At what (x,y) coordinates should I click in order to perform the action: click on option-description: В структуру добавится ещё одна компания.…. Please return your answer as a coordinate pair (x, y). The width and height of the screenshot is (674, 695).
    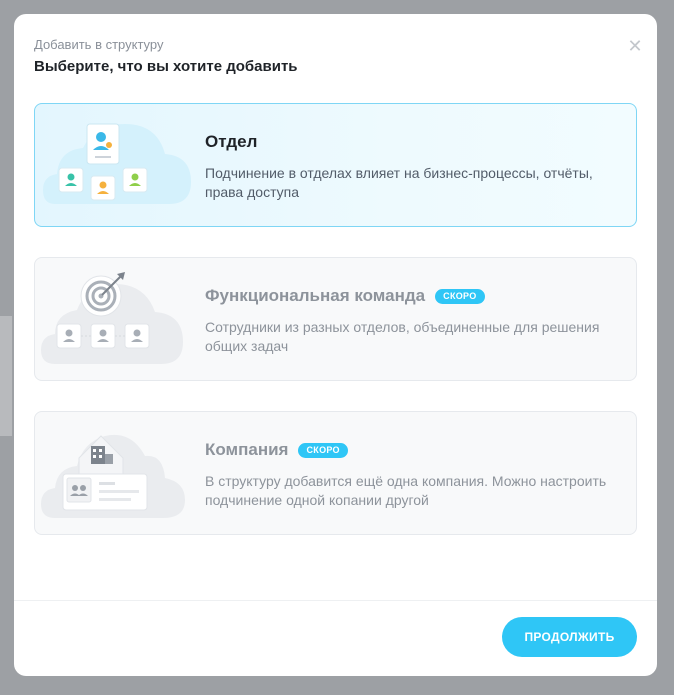
    Looking at the image, I should click on (406, 490).